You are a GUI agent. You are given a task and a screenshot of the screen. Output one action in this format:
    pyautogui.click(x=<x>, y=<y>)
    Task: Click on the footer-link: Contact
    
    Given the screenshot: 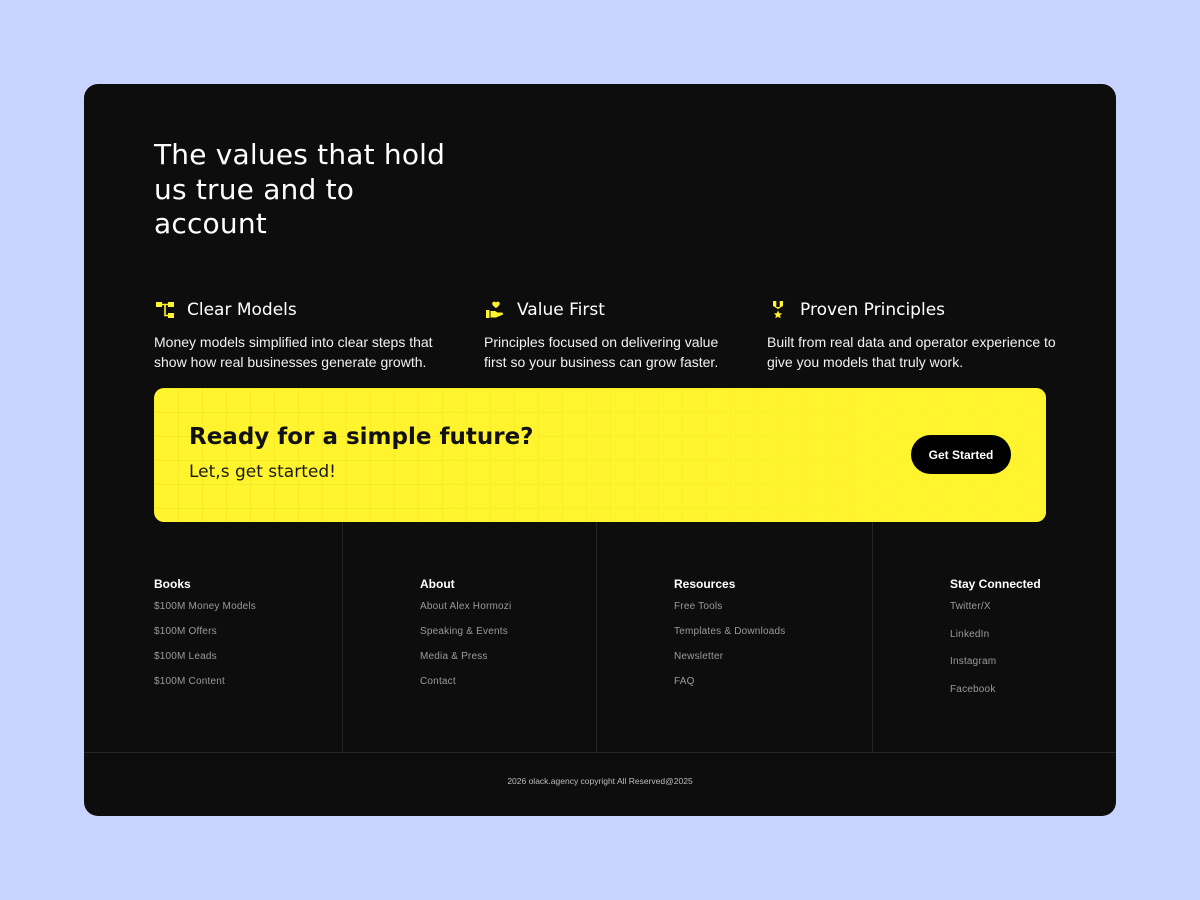 What is the action you would take?
    pyautogui.click(x=465, y=687)
    